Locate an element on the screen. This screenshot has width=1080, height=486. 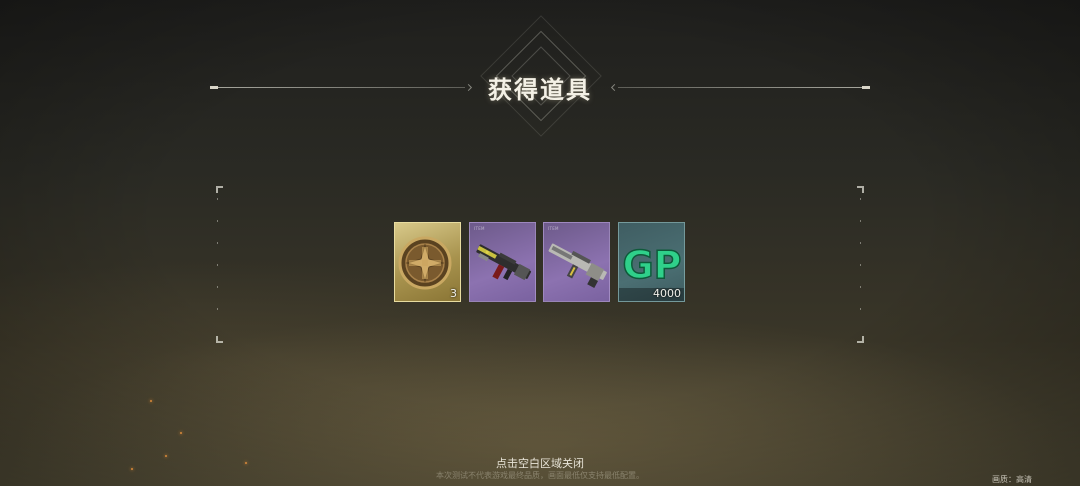
gp-label: GP is located at coordinates (651, 265).